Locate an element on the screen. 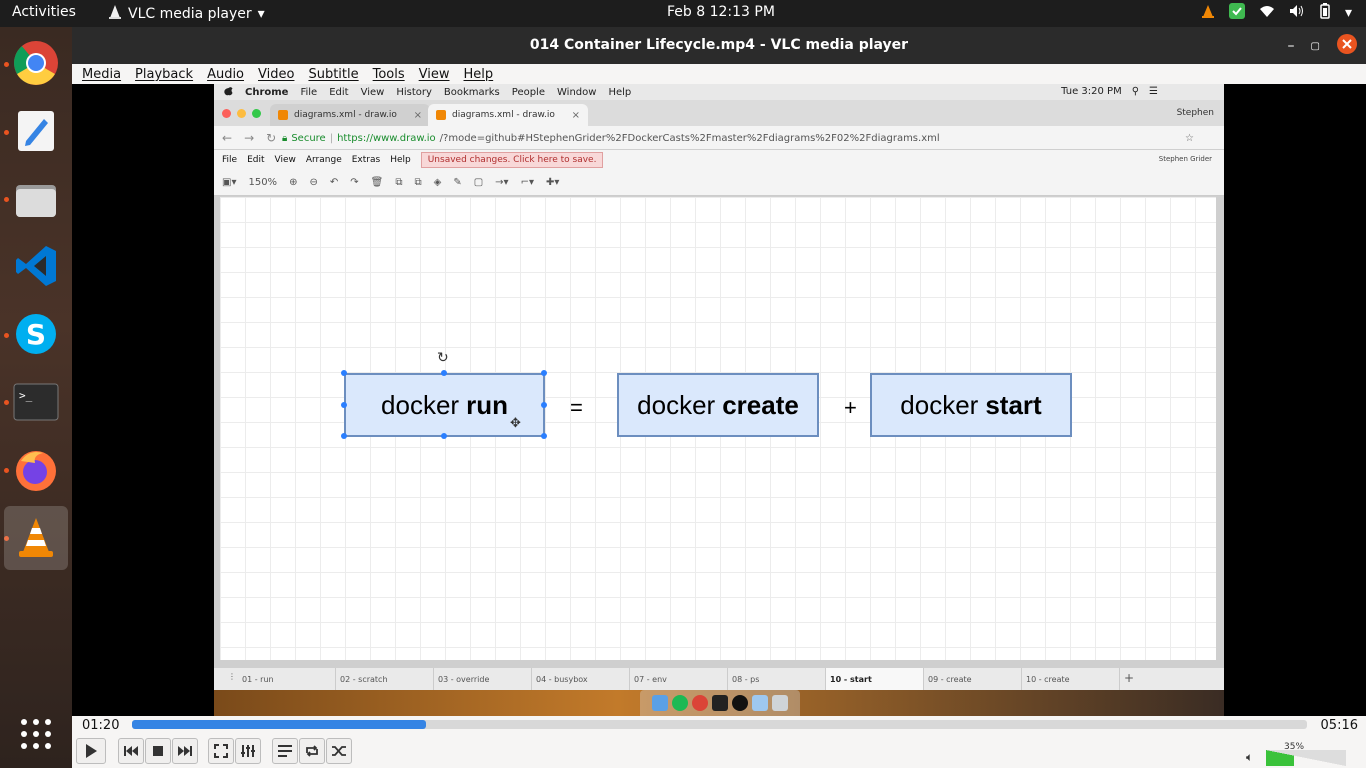 The width and height of the screenshot is (1366, 768). activities-button: Activities is located at coordinates (44, 12).